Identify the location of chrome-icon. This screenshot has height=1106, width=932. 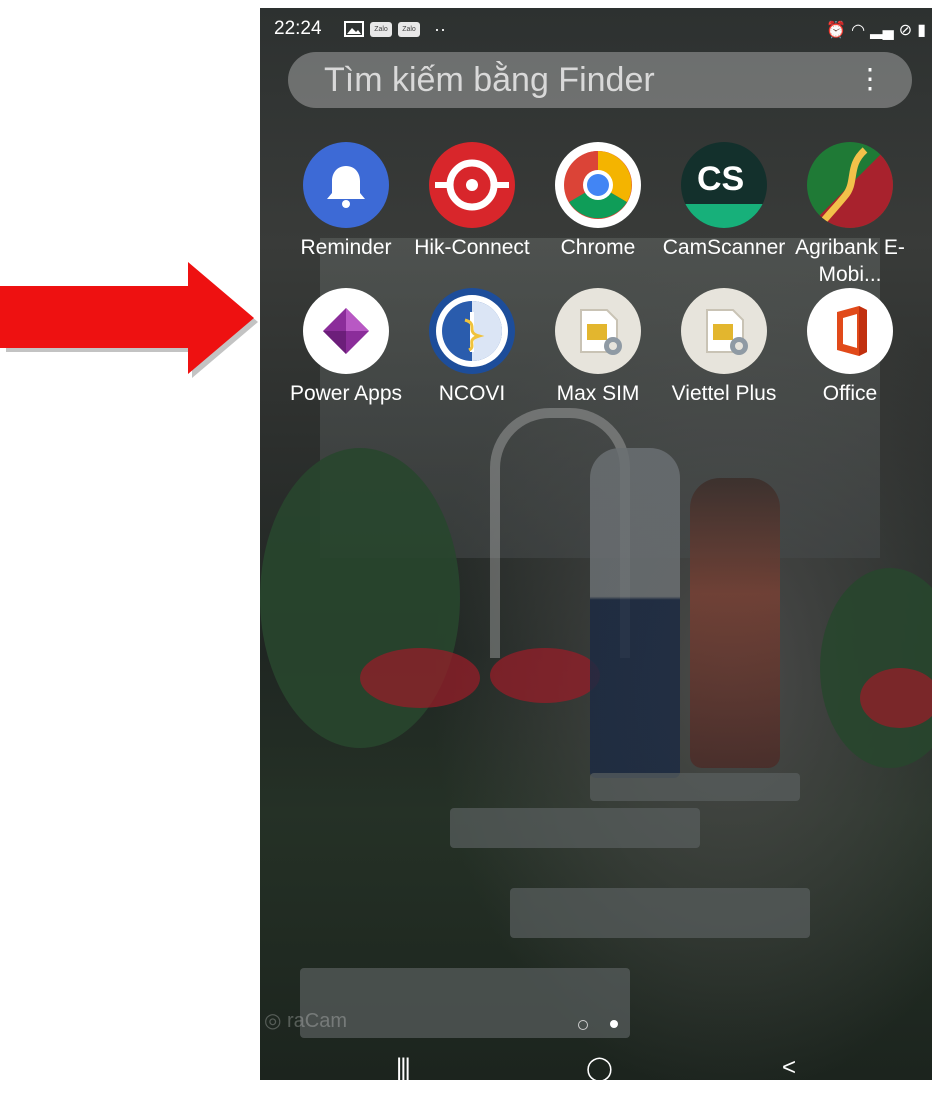
(598, 185).